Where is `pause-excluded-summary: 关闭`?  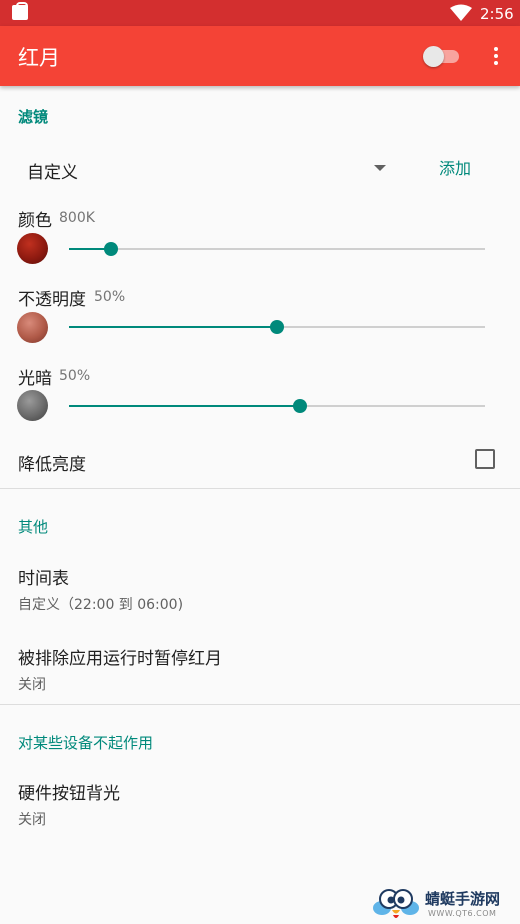 pause-excluded-summary: 关闭 is located at coordinates (32, 685).